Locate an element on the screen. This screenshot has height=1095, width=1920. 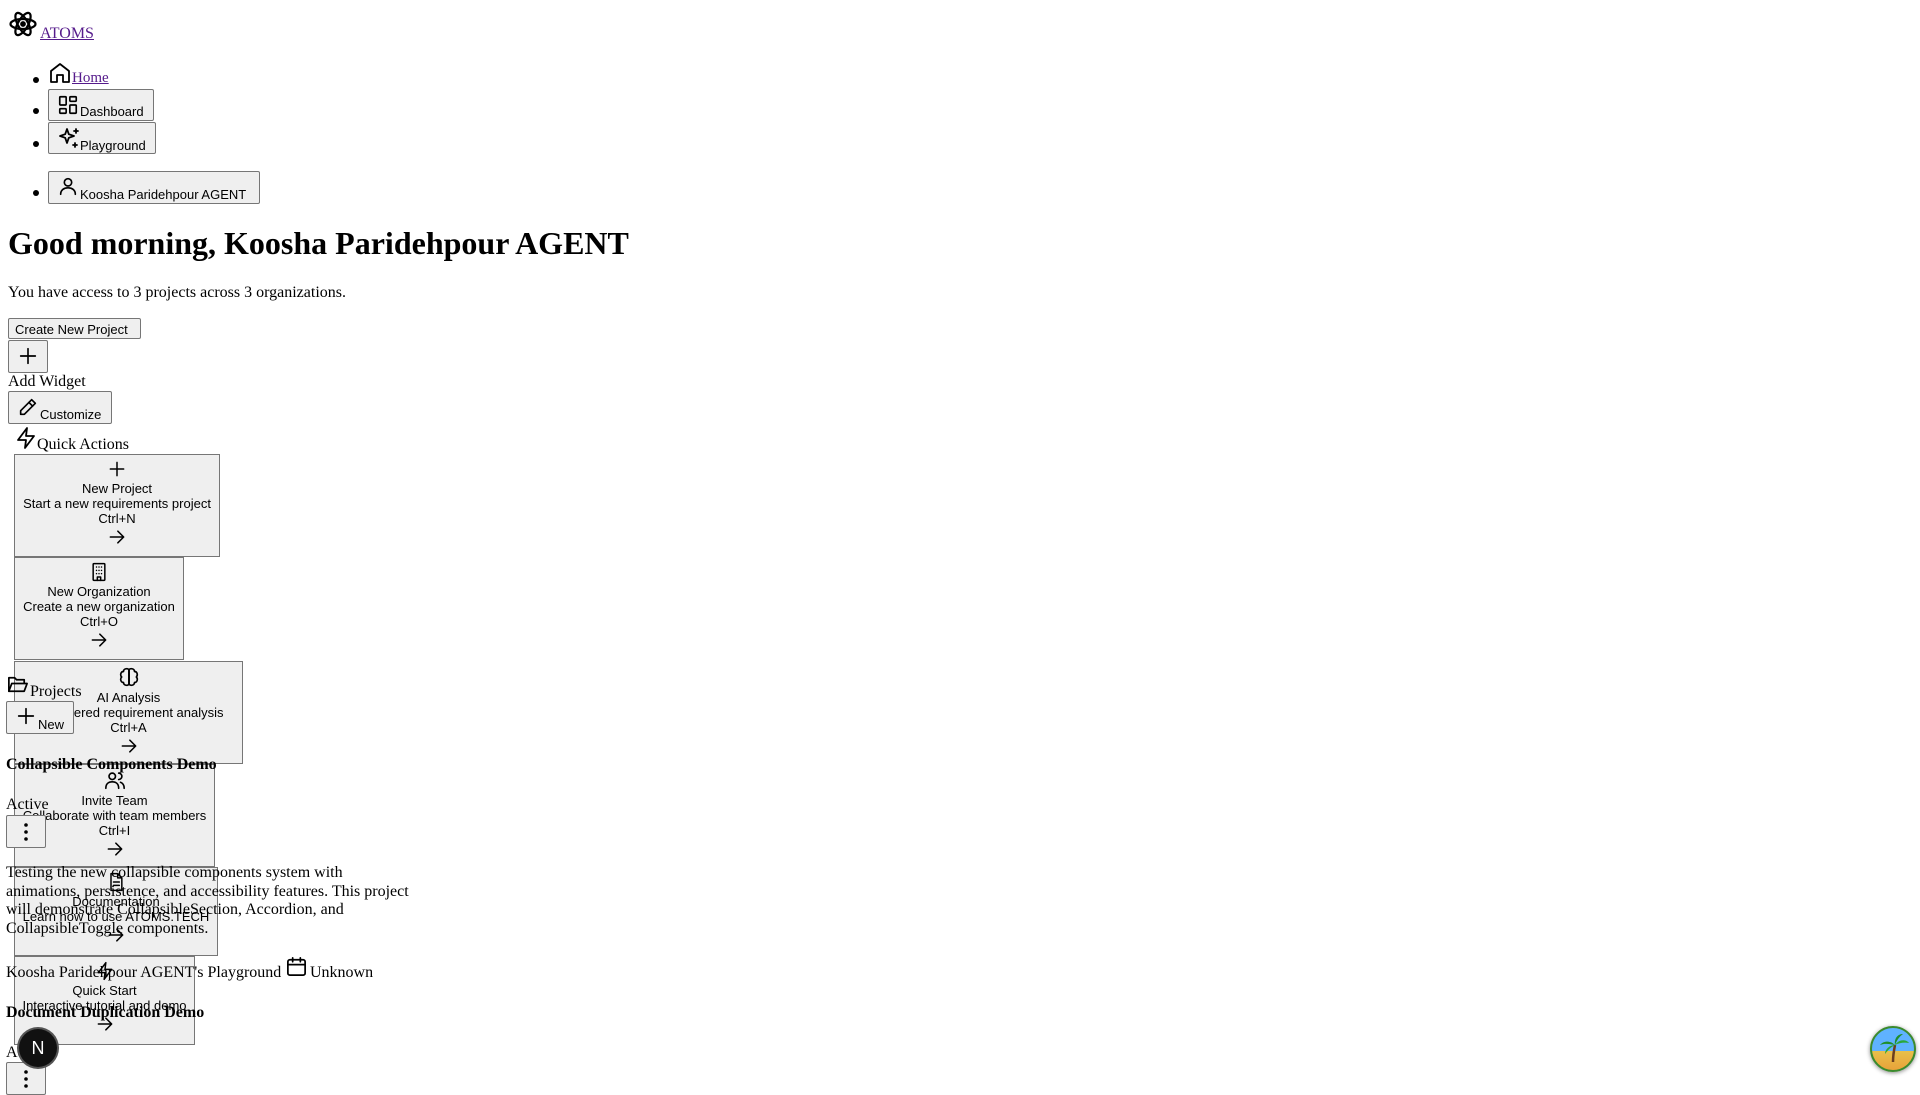
project-date: Unknown is located at coordinates (342, 972).